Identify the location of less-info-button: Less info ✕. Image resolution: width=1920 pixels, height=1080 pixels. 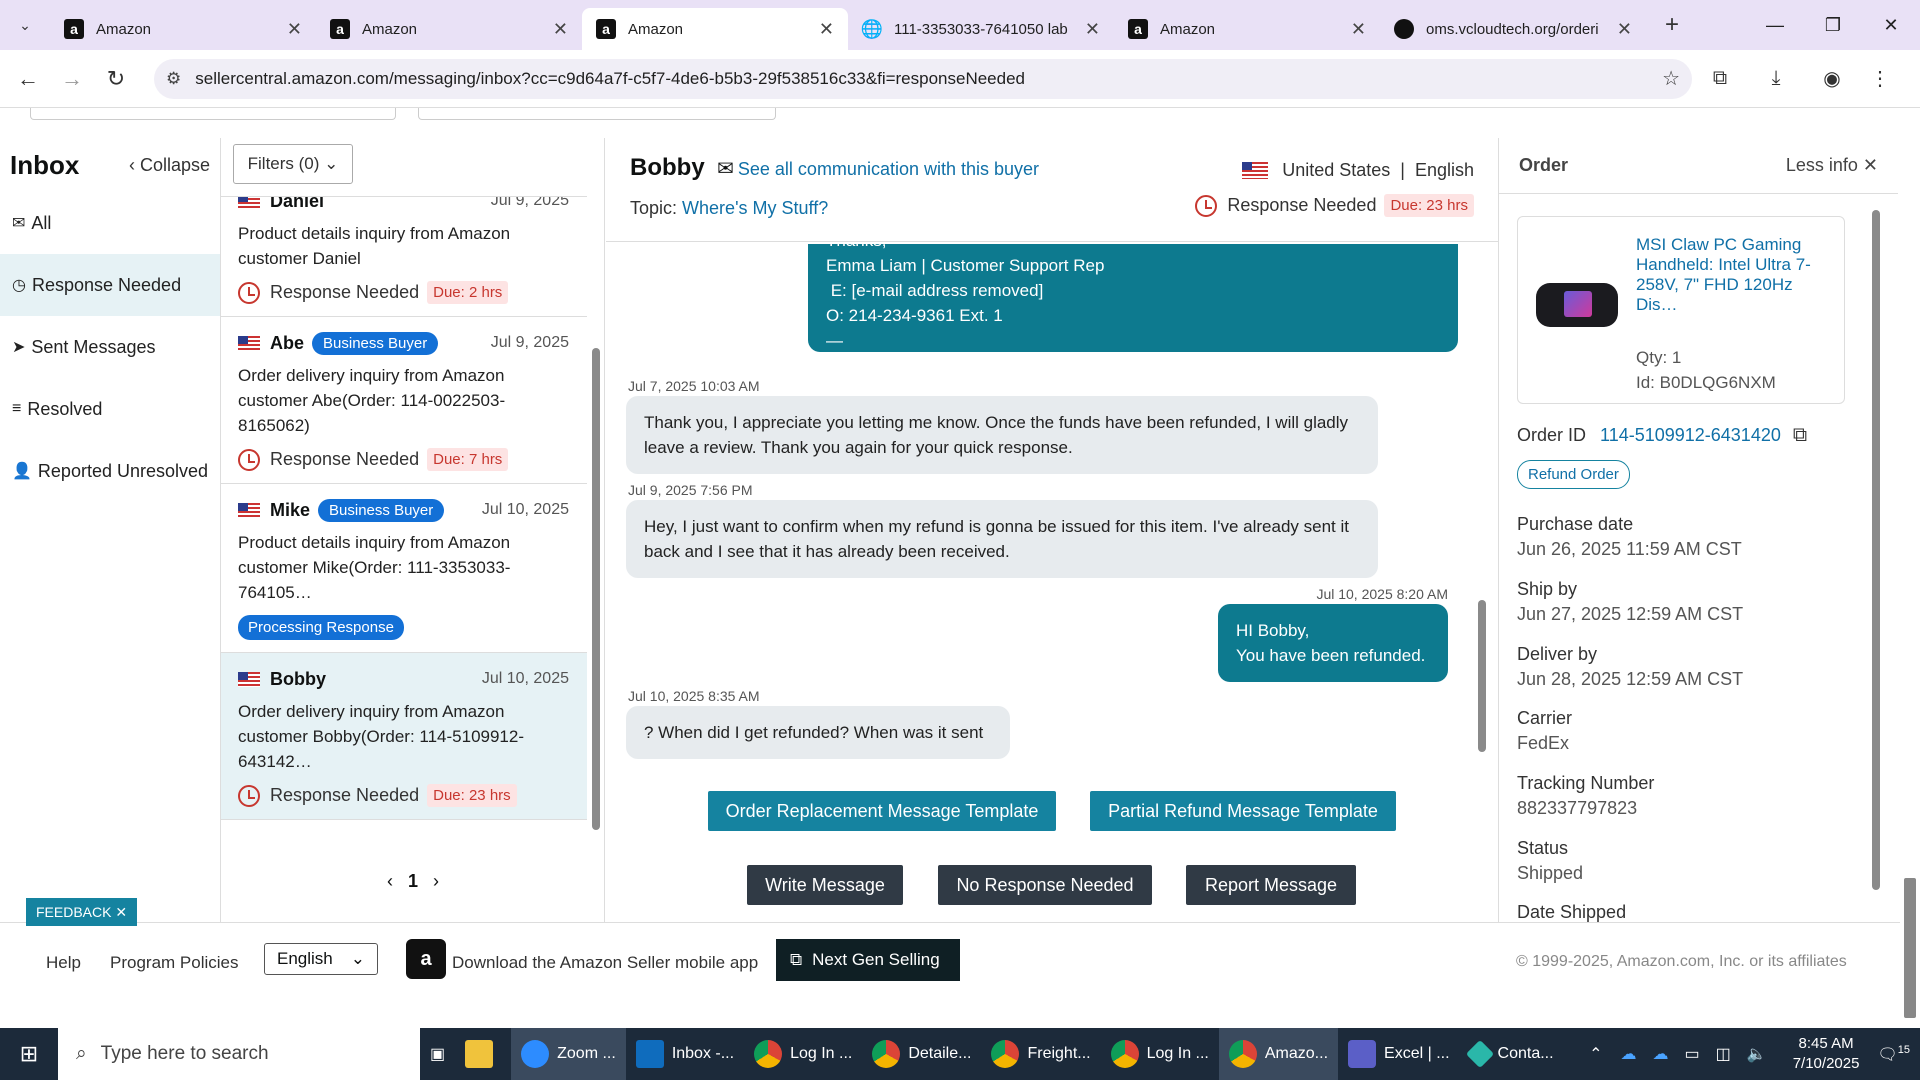
(1832, 165).